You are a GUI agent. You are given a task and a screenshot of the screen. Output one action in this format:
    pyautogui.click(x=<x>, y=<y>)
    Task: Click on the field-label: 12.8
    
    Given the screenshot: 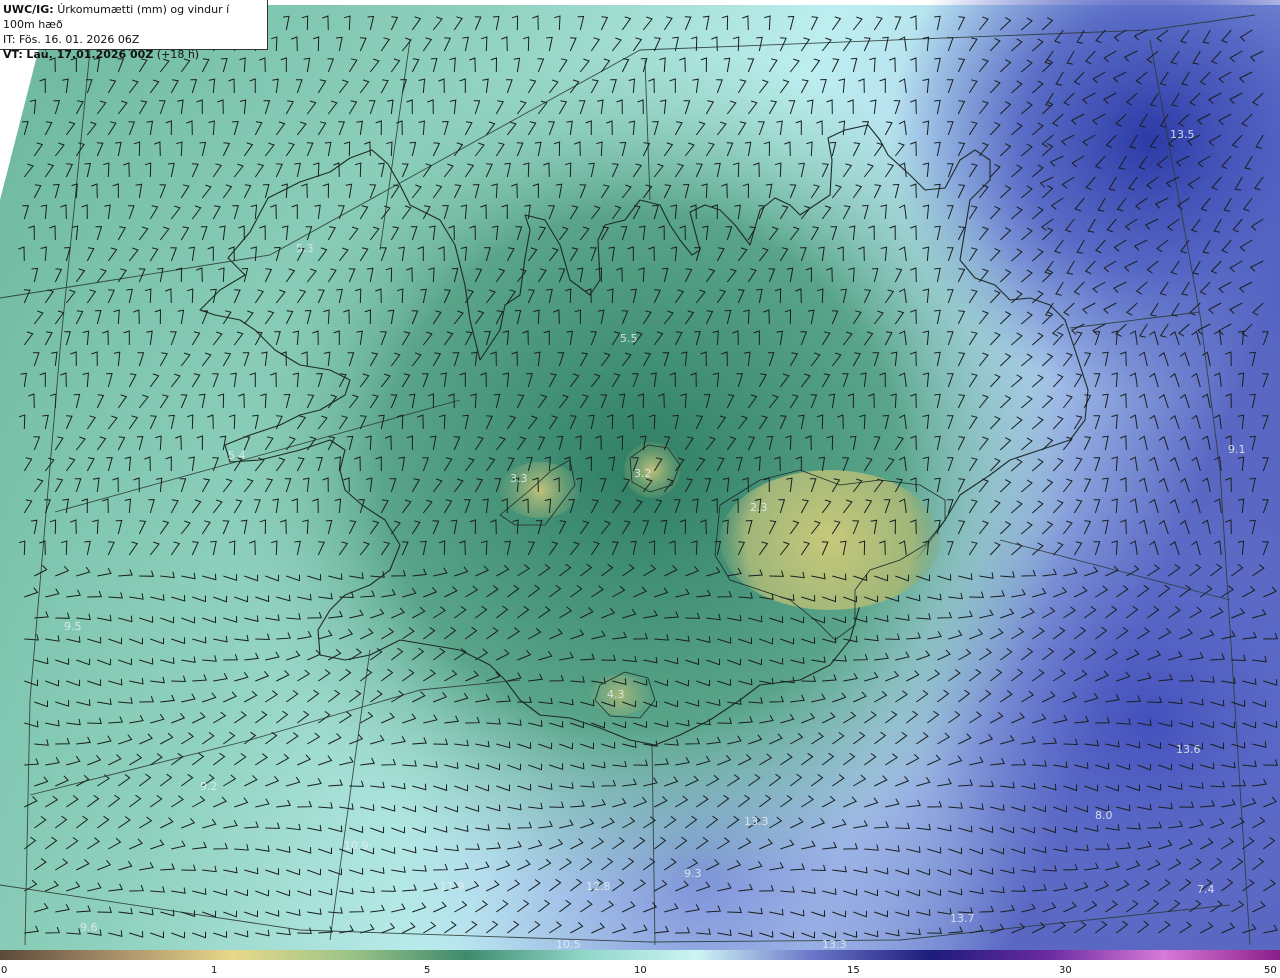 What is the action you would take?
    pyautogui.click(x=598, y=886)
    